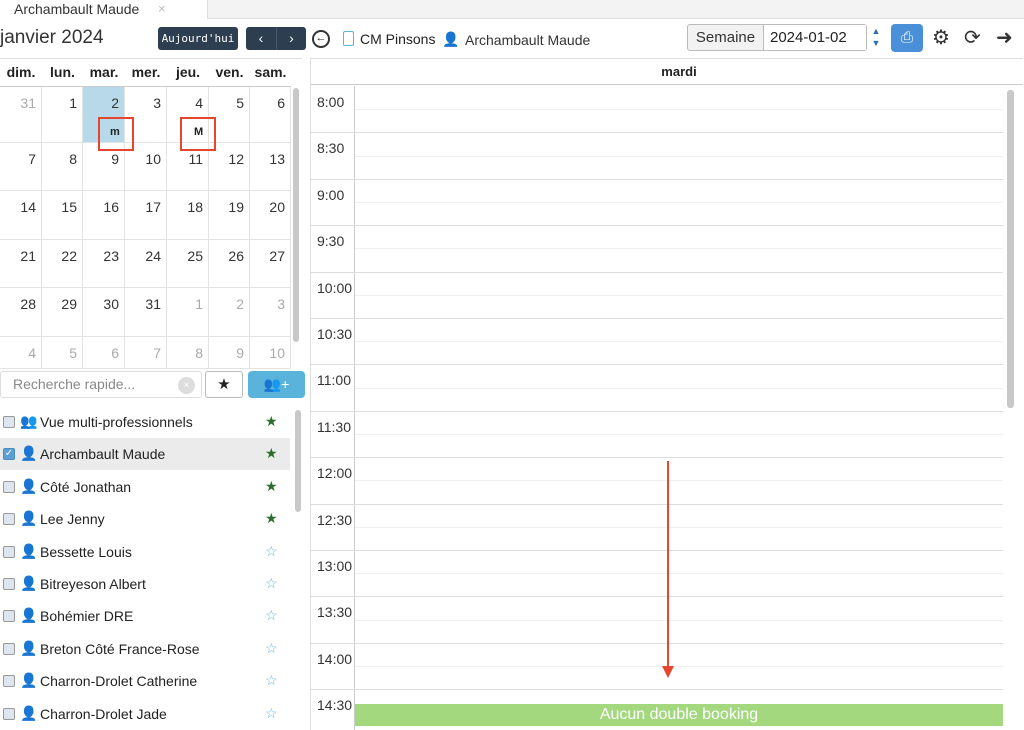 Image resolution: width=1024 pixels, height=730 pixels. Describe the element at coordinates (145, 454) in the screenshot. I see `professional-row: ✓ 👤 Archambault Maude ★` at that location.